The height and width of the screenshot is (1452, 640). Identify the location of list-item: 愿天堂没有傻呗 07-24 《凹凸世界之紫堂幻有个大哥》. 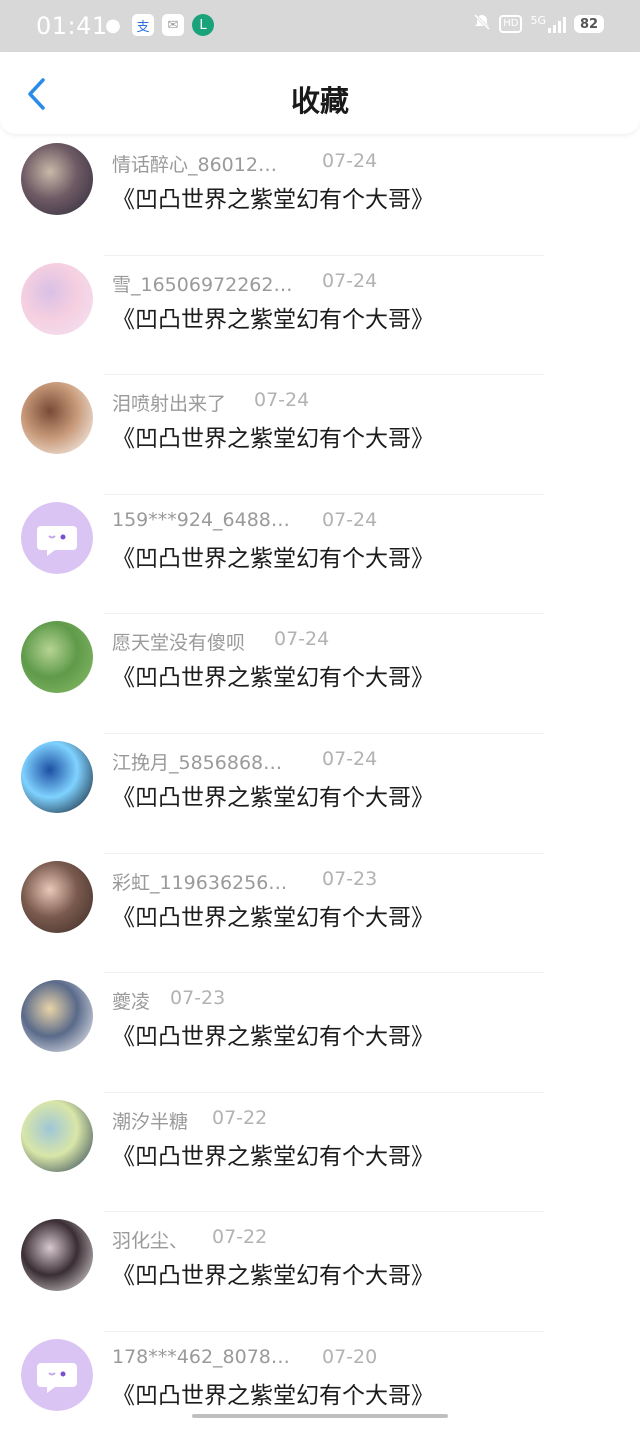
(320, 674).